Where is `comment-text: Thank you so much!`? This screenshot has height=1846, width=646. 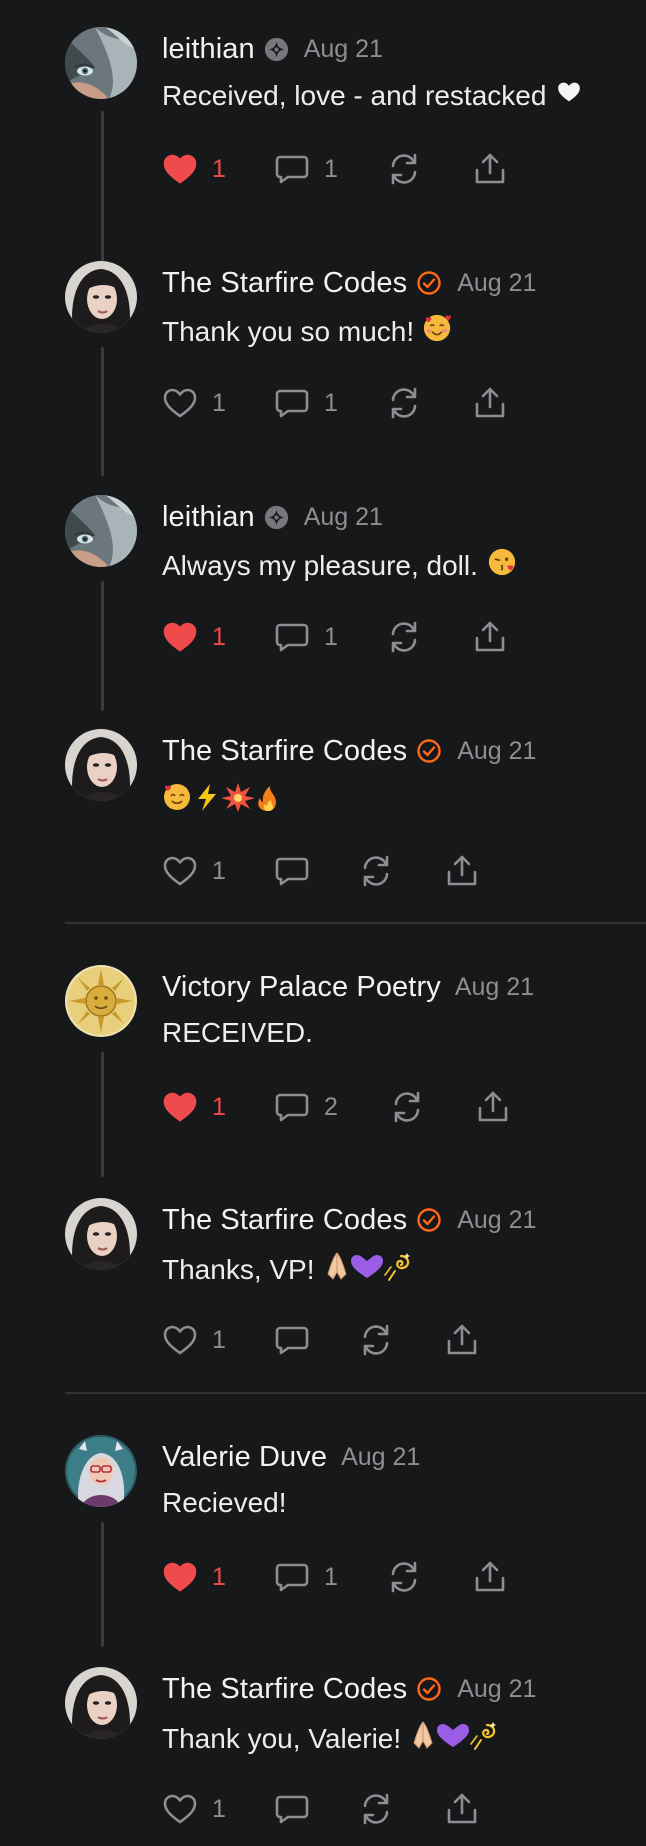 comment-text: Thank you so much! is located at coordinates (307, 331).